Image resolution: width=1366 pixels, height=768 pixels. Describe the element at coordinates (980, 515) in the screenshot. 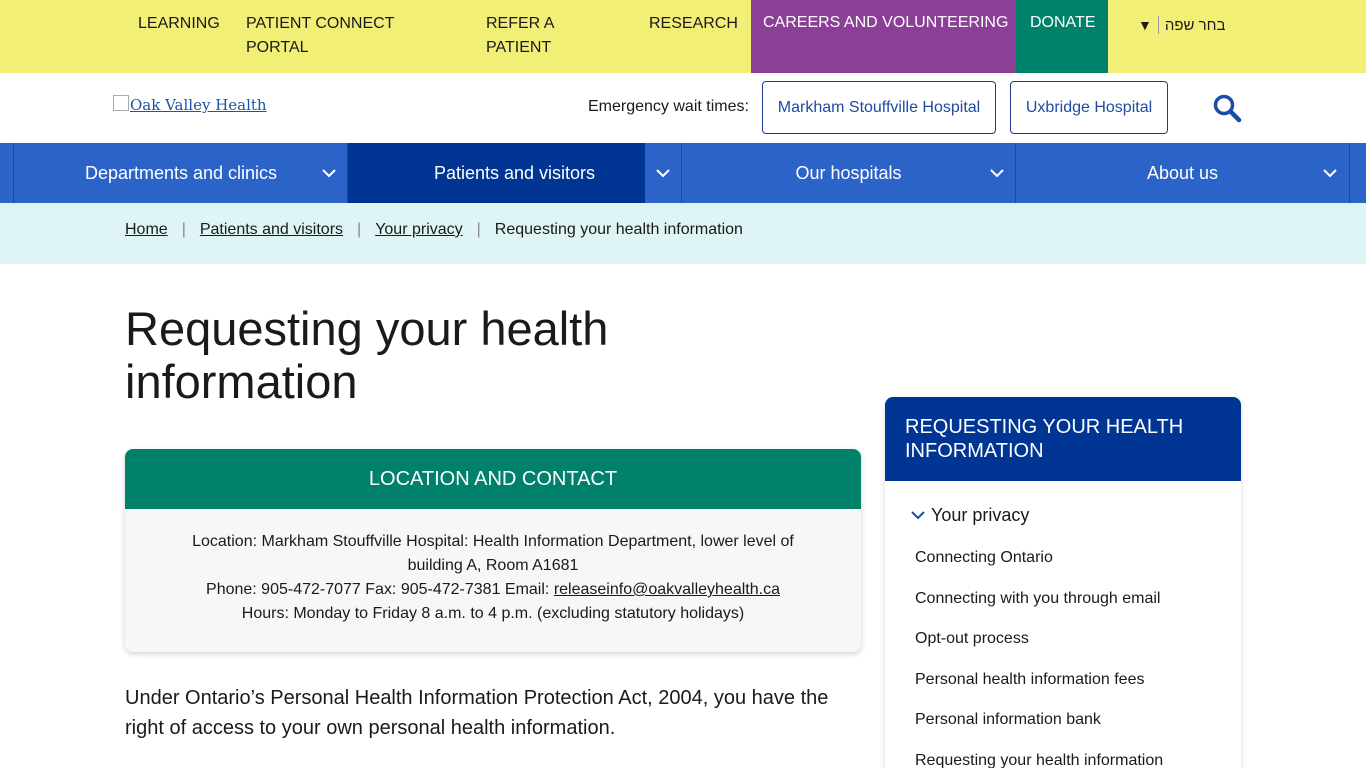

I see `sidebar-parent-label: Your privacy` at that location.